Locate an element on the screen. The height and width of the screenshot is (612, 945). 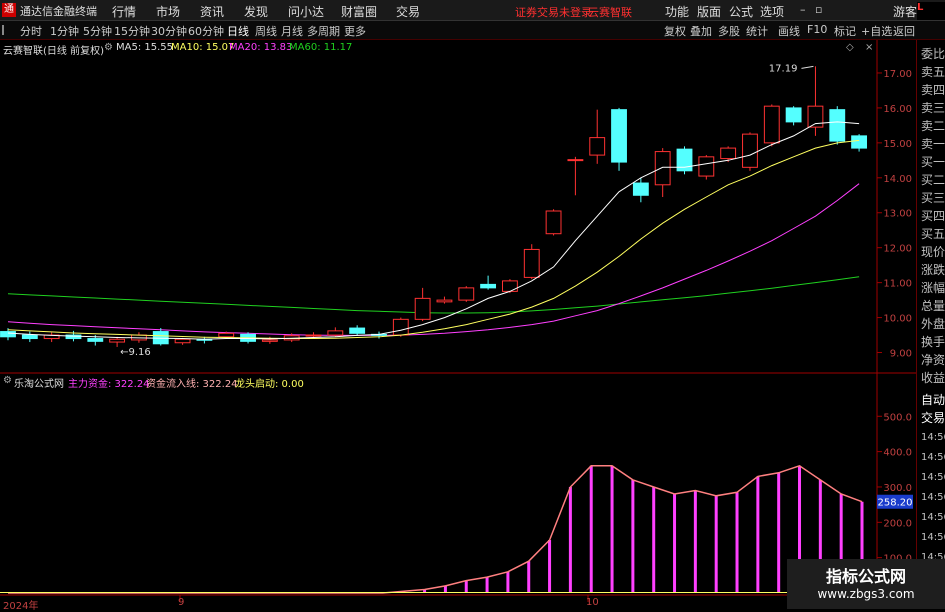
legend-stock-name: 云赛智联(日线 前复权) is located at coordinates (53, 51).